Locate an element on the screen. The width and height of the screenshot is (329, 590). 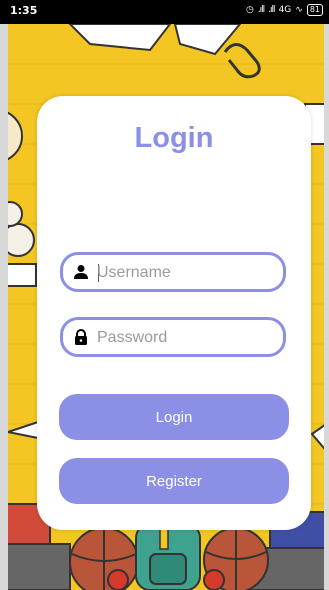
signal-icon-2: .ıll is located at coordinates (271, 10).